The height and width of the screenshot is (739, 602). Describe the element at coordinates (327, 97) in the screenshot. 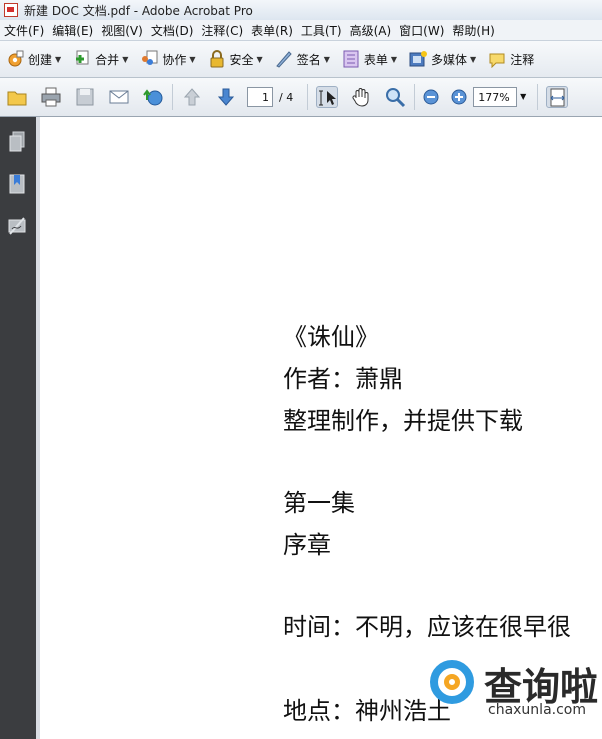

I see `select-tool-icon` at that location.